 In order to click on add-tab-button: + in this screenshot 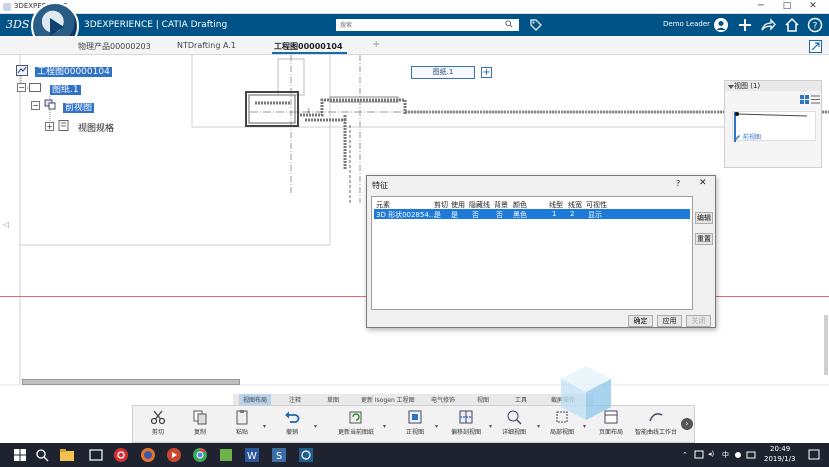, I will do `click(376, 44)`.